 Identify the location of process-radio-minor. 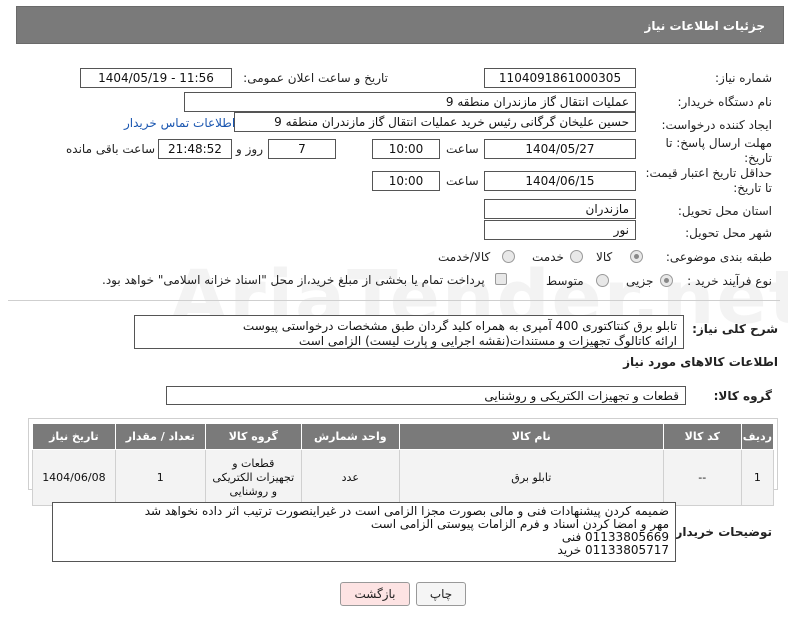
(666, 280).